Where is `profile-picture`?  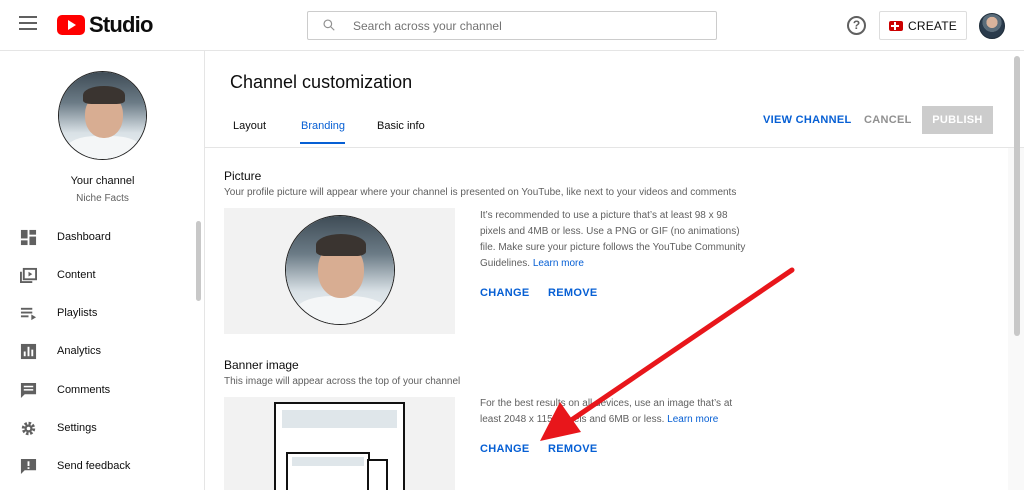 profile-picture is located at coordinates (340, 270).